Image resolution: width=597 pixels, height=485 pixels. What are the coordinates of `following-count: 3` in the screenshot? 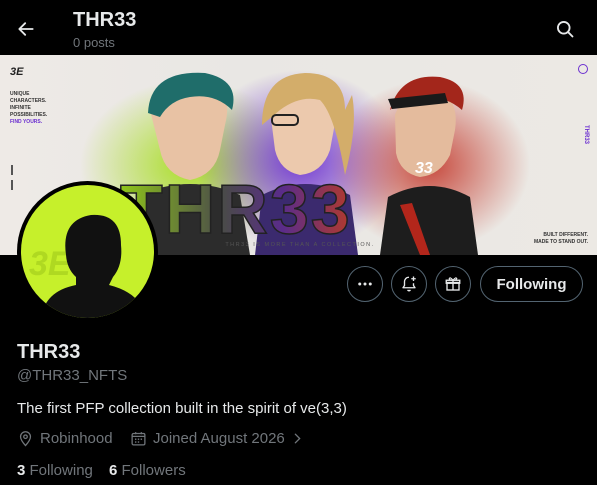 It's located at (21, 470).